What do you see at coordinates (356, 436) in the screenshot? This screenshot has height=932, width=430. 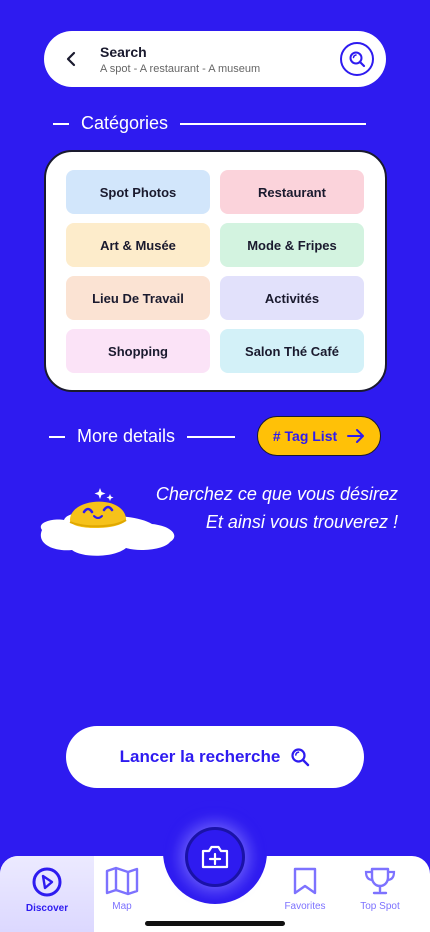 I see `arrow-right-icon` at bounding box center [356, 436].